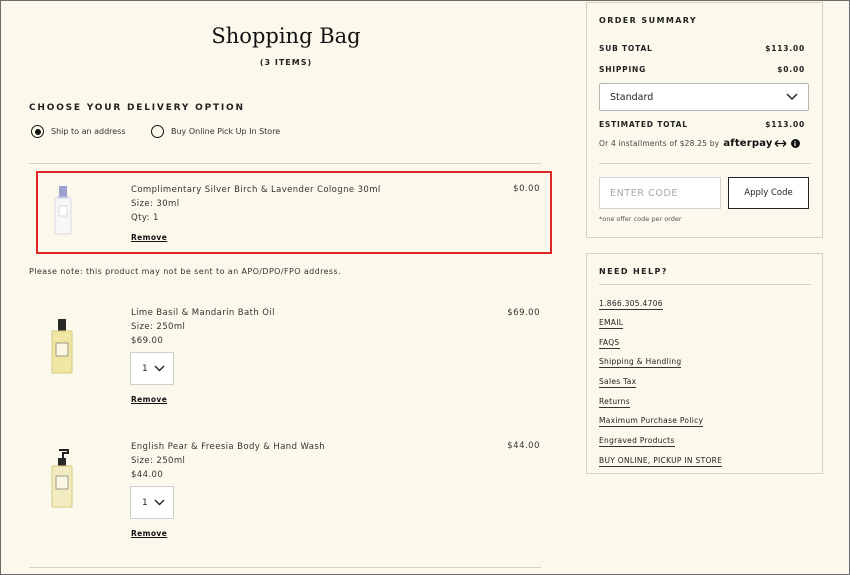  I want to click on subtotal-label: SUB TOTAL, so click(626, 48).